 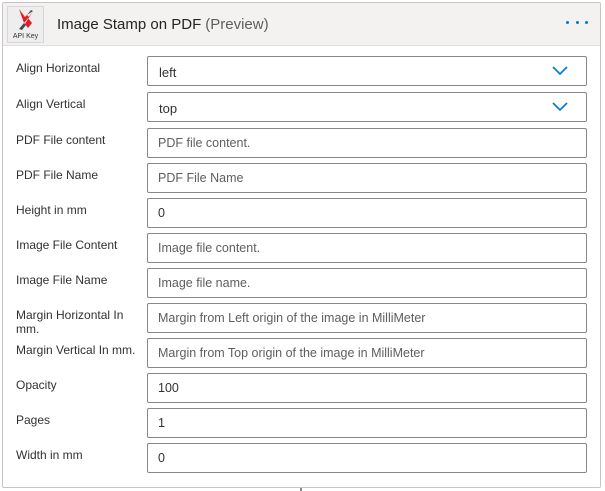 I want to click on margin-vertical-label: Margin Vertical In mm., so click(x=76, y=350).